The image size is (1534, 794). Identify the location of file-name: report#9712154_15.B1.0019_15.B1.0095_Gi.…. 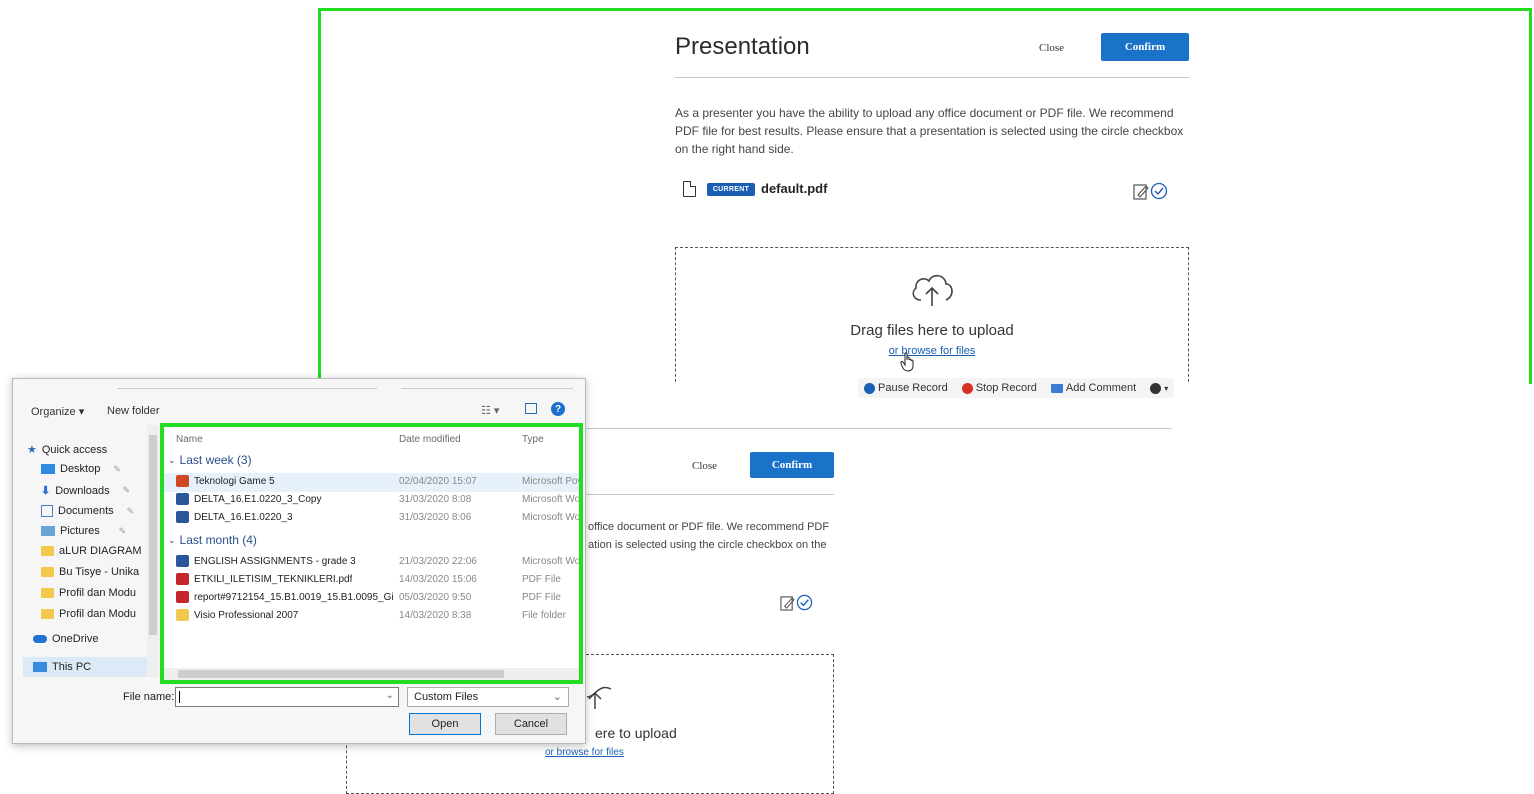
(294, 597).